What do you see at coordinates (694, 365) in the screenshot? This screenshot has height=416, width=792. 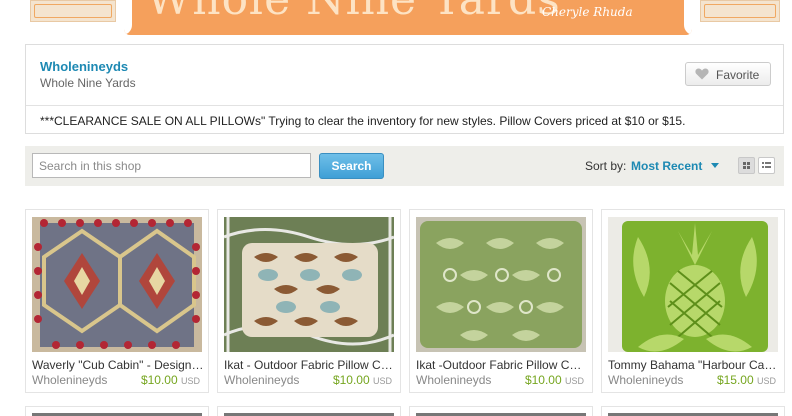 I see `listing-title: Tommy Bahama "Harbour Cay" Pillow Cover` at bounding box center [694, 365].